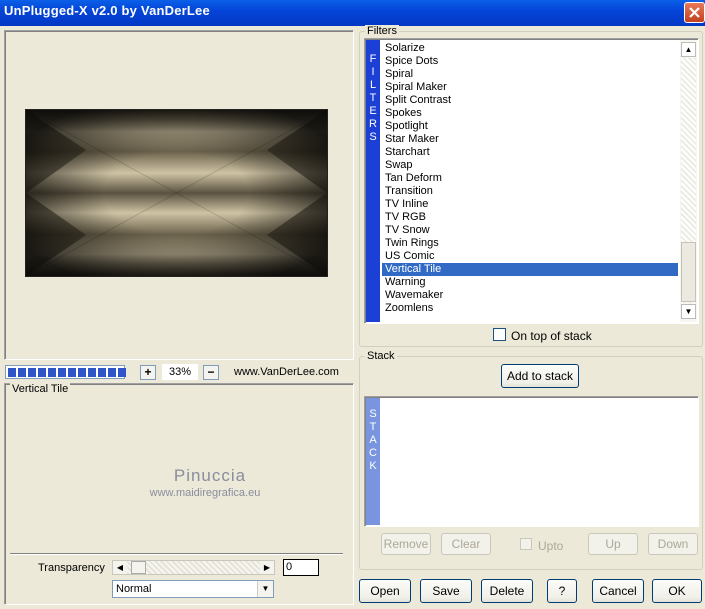 This screenshot has width=705, height=609. I want to click on stack-side-letter: S, so click(373, 414).